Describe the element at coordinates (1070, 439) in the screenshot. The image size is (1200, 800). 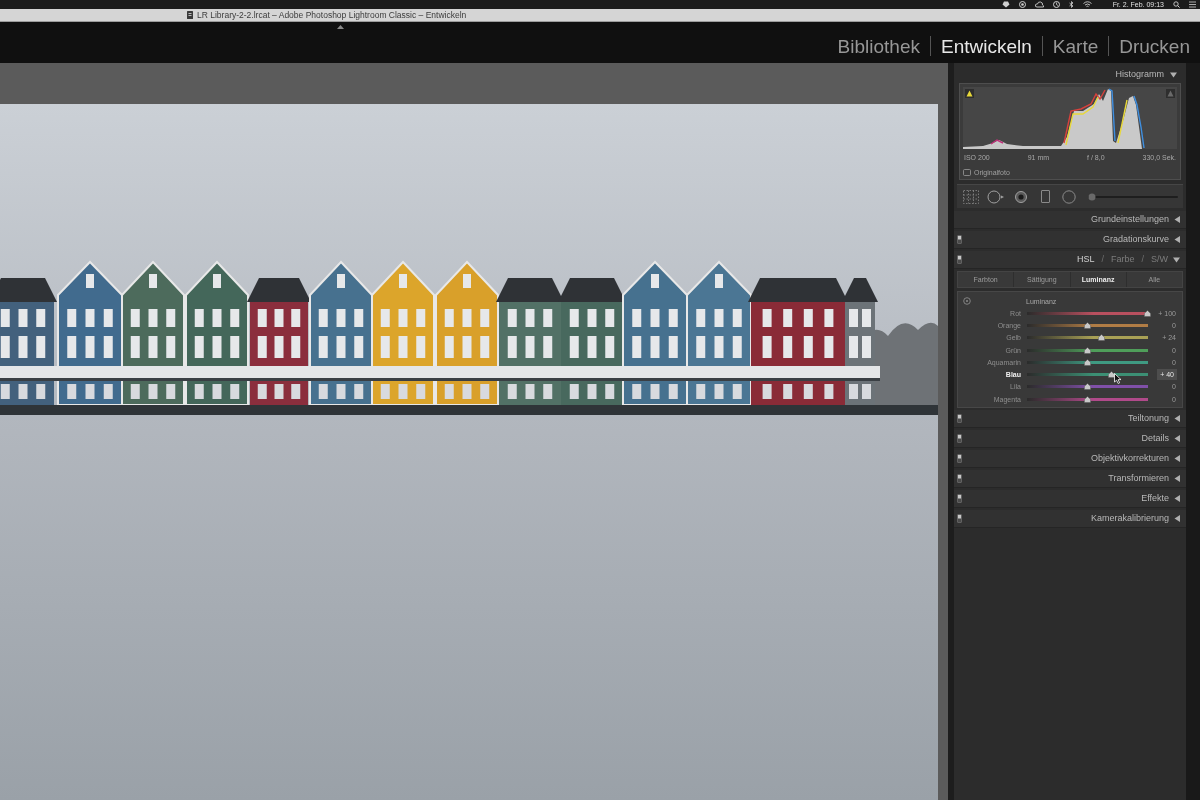
I see `panel-header: Details` at that location.